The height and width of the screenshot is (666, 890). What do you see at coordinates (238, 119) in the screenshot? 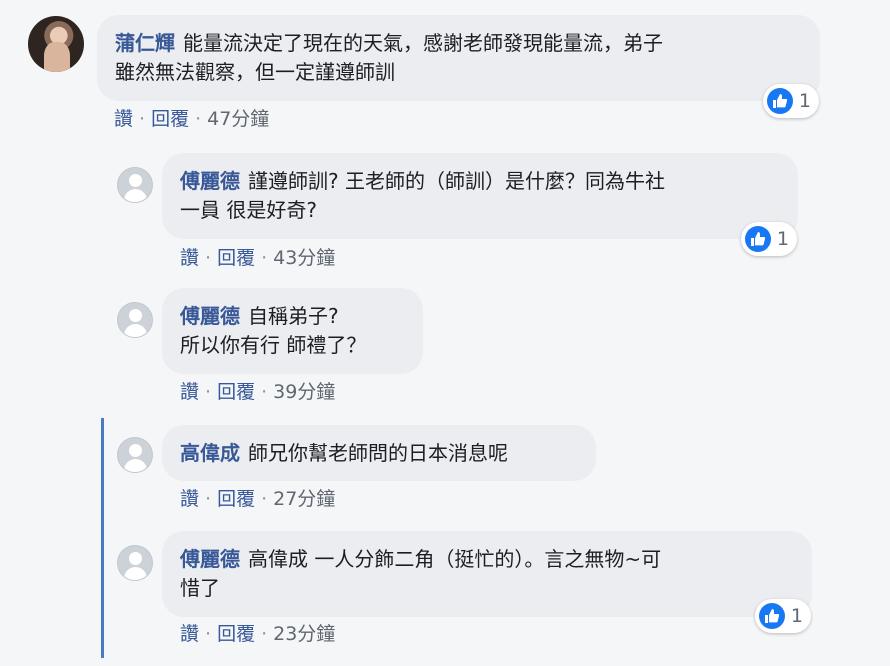
I see `timestamp: 47分鐘` at bounding box center [238, 119].